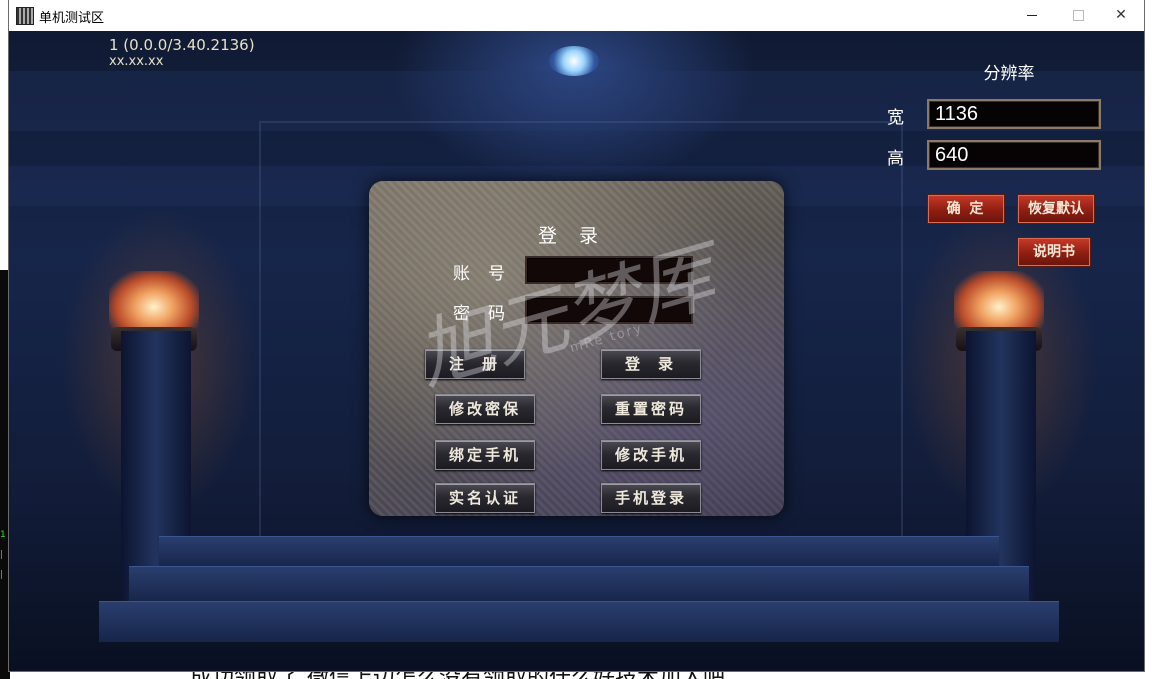 This screenshot has width=1152, height=679. What do you see at coordinates (488, 314) in the screenshot?
I see `password-label: 密码` at bounding box center [488, 314].